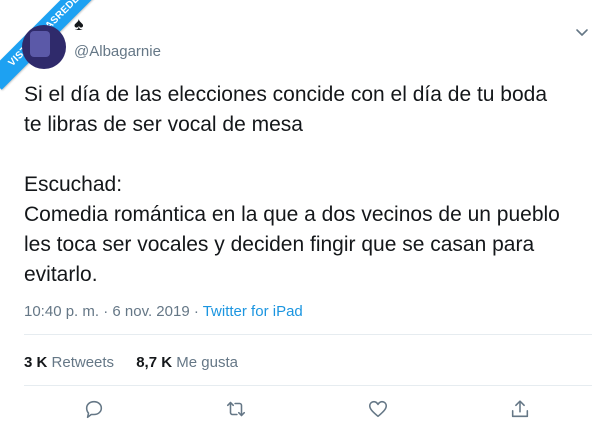 The height and width of the screenshot is (445, 616). What do you see at coordinates (79, 24) in the screenshot?
I see `display-name-spade-icon: ♠` at bounding box center [79, 24].